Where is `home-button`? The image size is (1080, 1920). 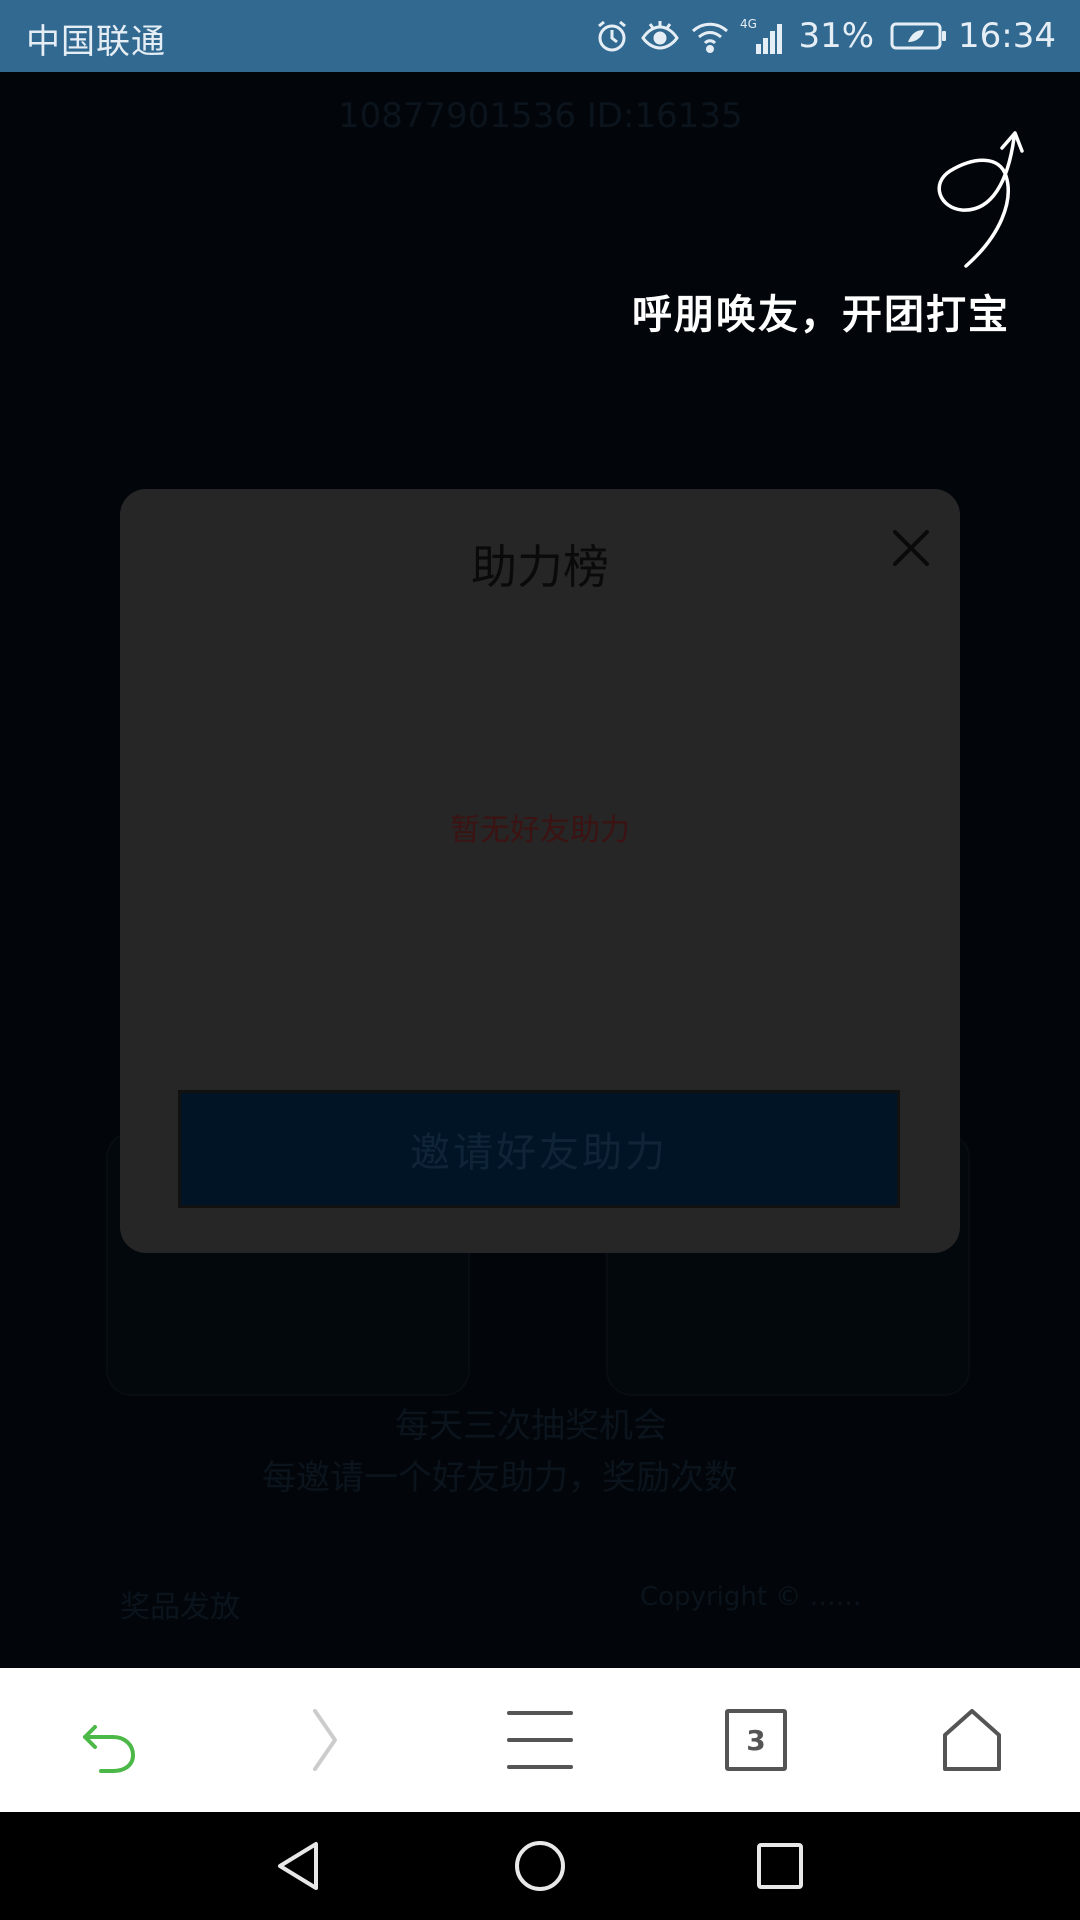
home-button is located at coordinates (972, 1740).